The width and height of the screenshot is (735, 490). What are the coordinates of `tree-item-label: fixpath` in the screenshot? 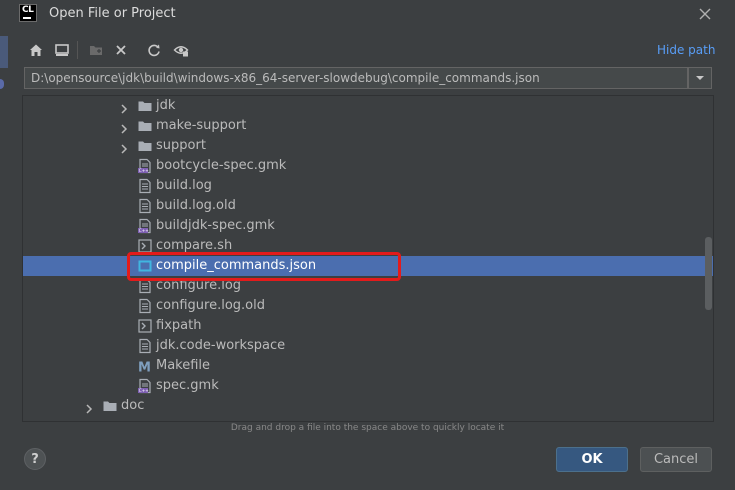 It's located at (179, 325).